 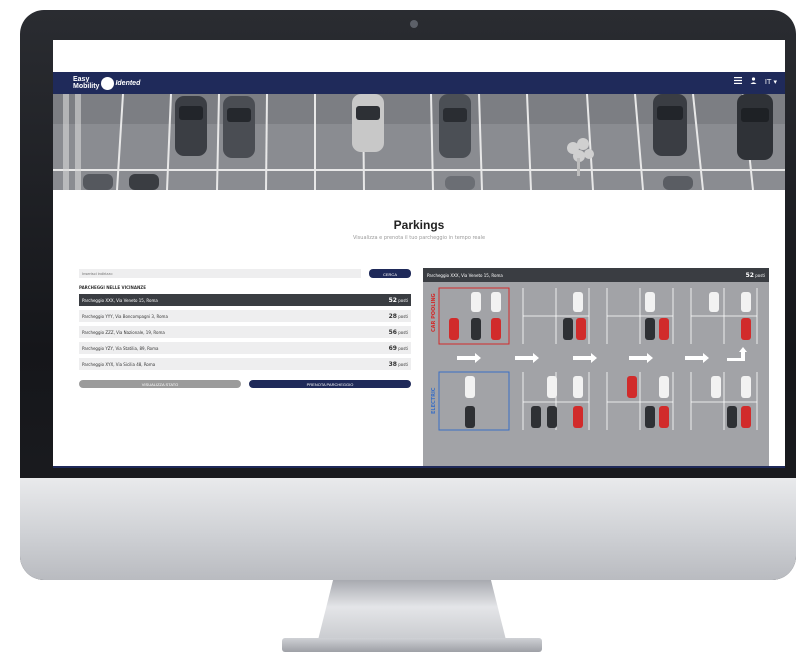 What do you see at coordinates (330, 384) in the screenshot?
I see `book-parking-button: PRENOTA PARCHEGGIO` at bounding box center [330, 384].